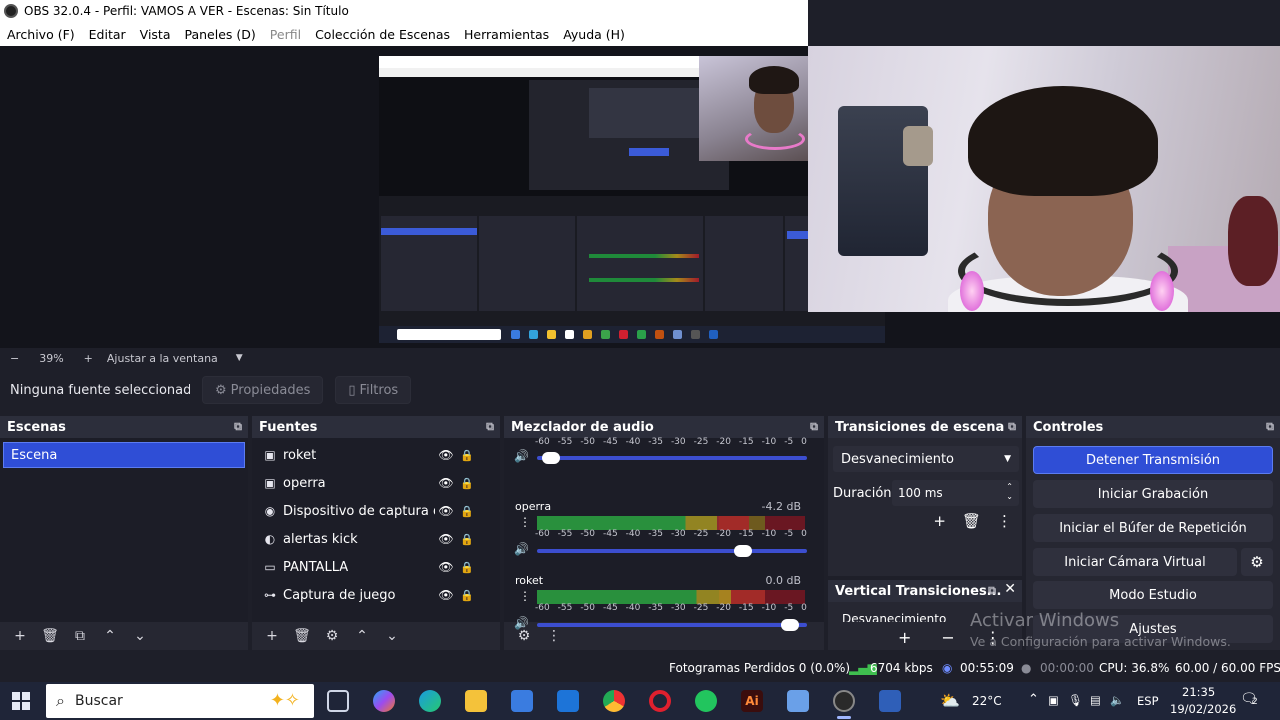  I want to click on copilot-icon, so click(384, 701).